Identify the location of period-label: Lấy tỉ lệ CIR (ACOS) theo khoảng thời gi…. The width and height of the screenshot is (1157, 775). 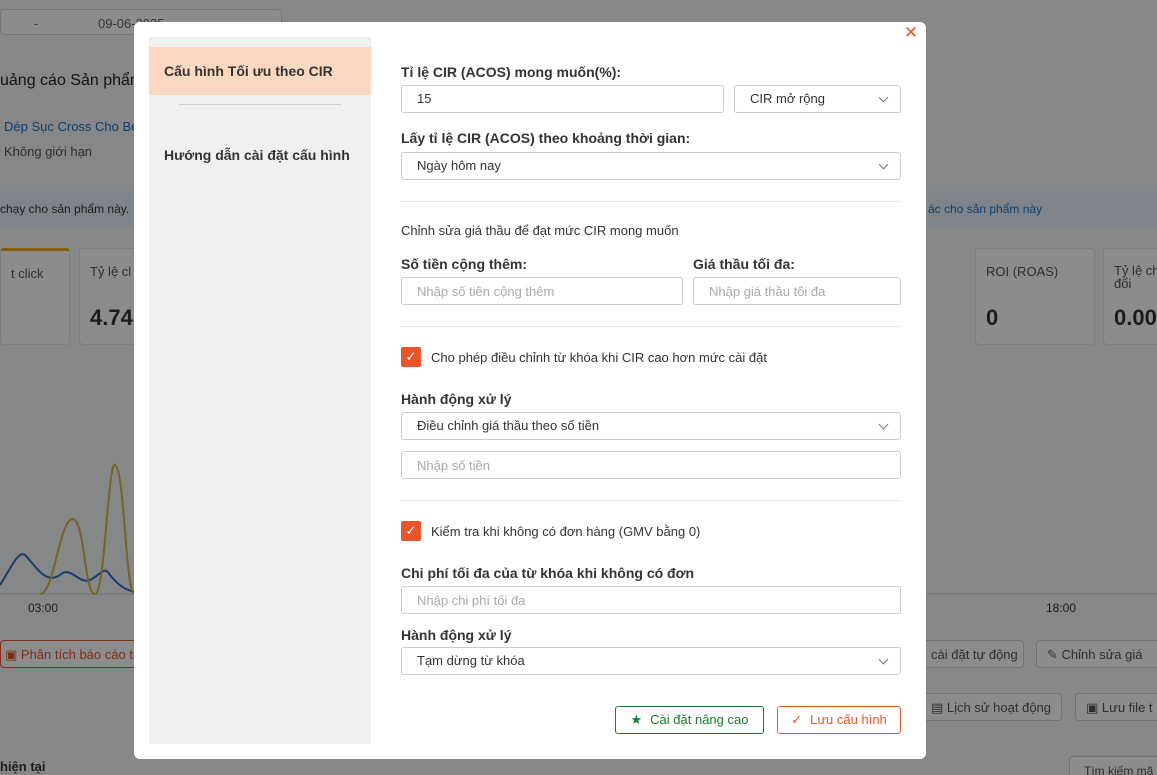
(546, 138).